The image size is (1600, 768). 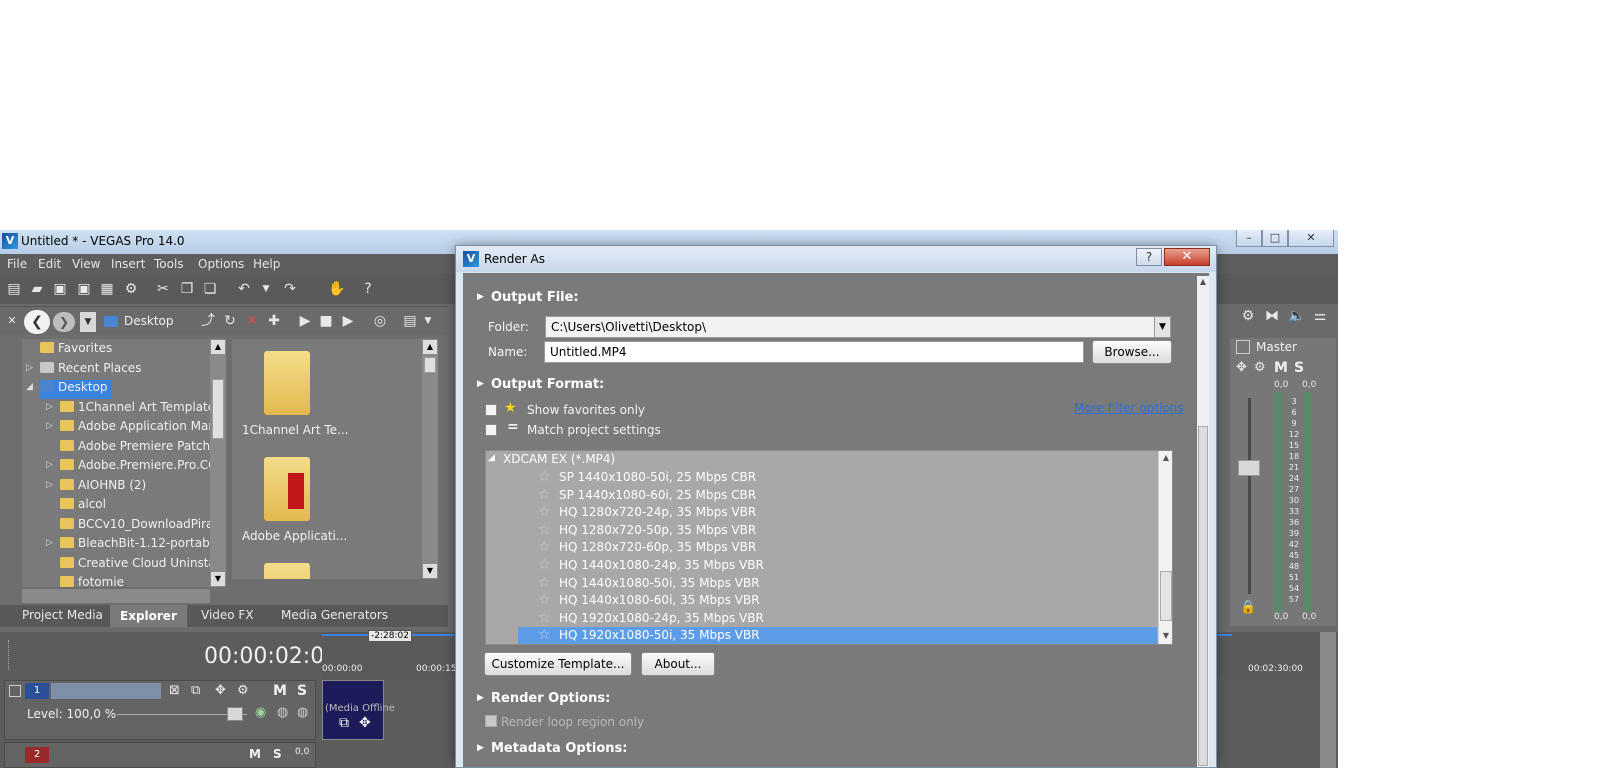 What do you see at coordinates (282, 712) in the screenshot?
I see `make-compositing-child-icon: ◍` at bounding box center [282, 712].